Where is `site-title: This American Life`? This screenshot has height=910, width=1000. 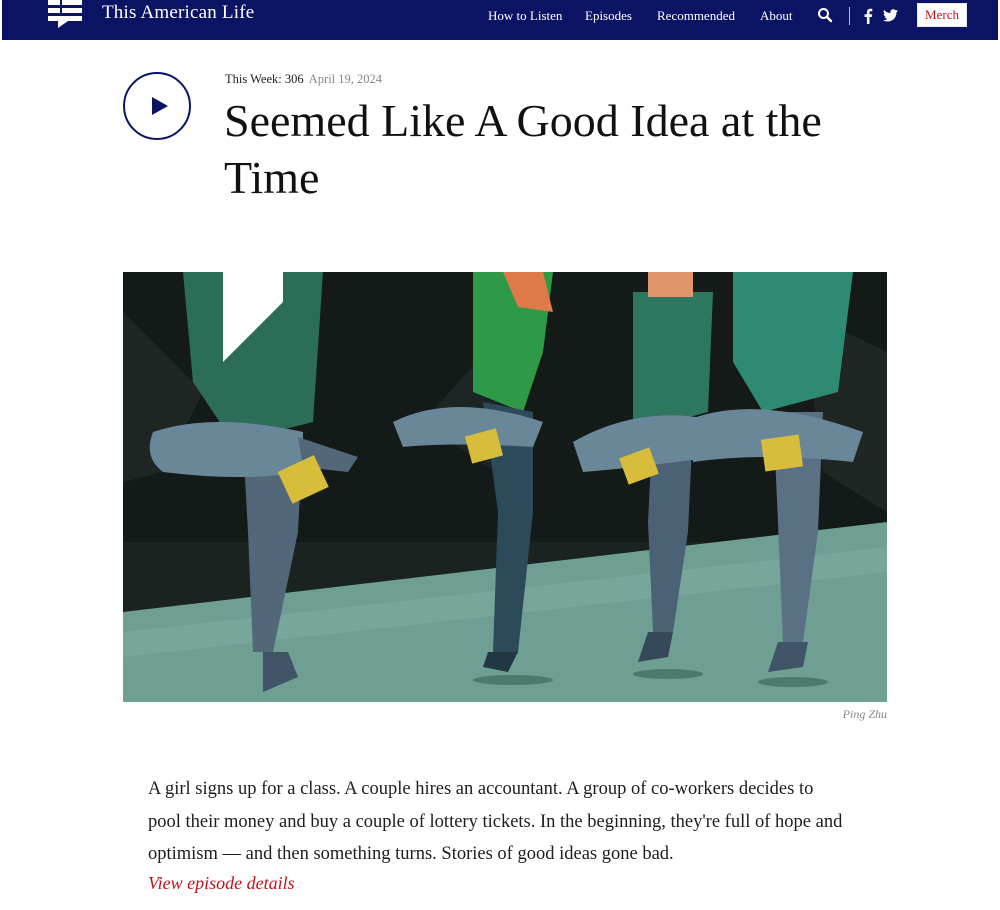 site-title: This American Life is located at coordinates (178, 13).